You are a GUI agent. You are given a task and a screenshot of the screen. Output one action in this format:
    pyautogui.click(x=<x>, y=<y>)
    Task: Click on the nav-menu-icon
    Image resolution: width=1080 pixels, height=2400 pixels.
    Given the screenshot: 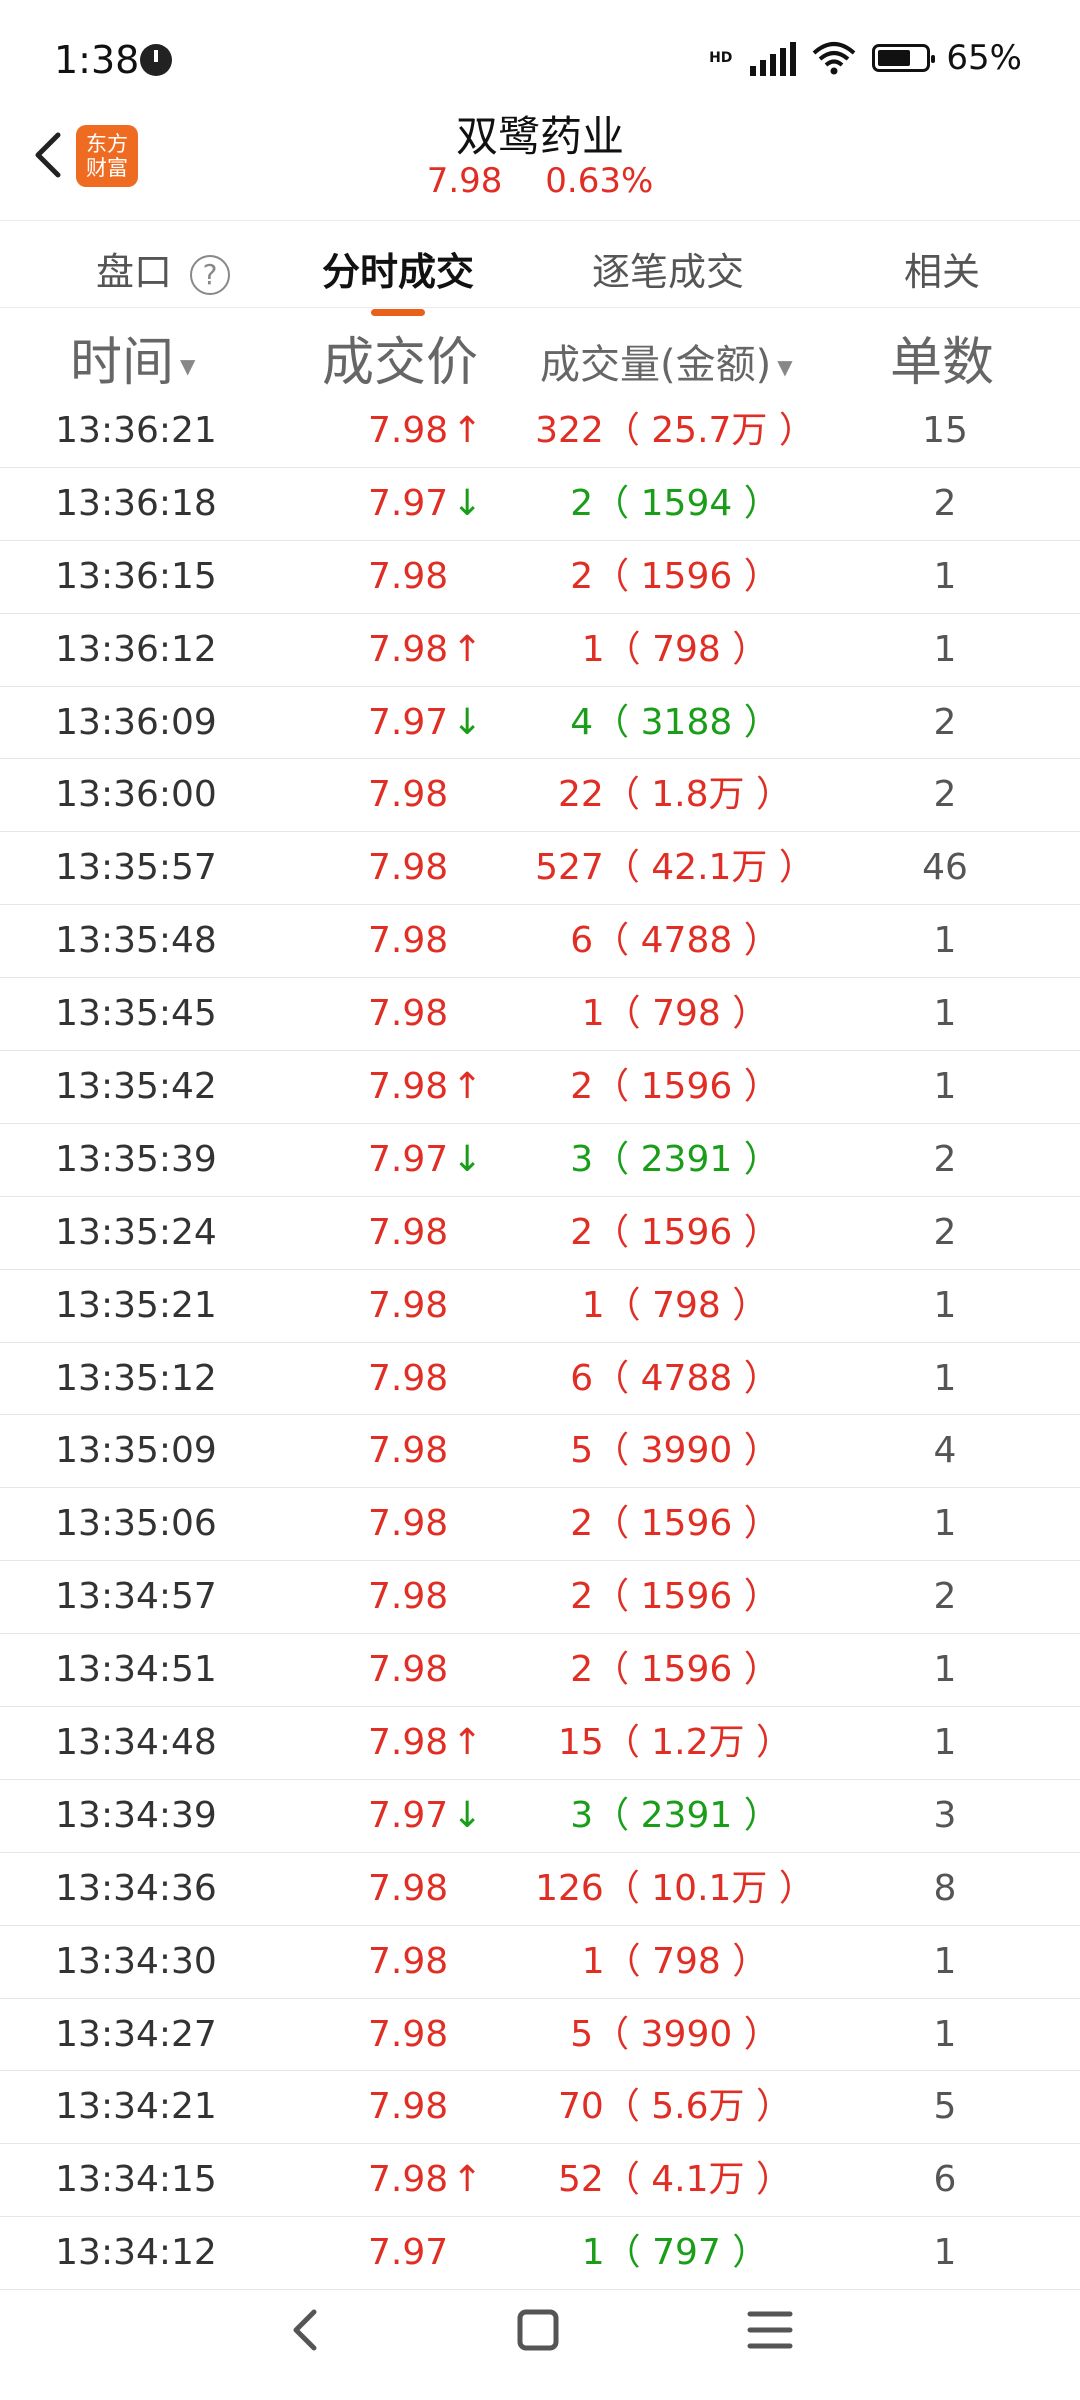 What is the action you would take?
    pyautogui.click(x=770, y=2330)
    